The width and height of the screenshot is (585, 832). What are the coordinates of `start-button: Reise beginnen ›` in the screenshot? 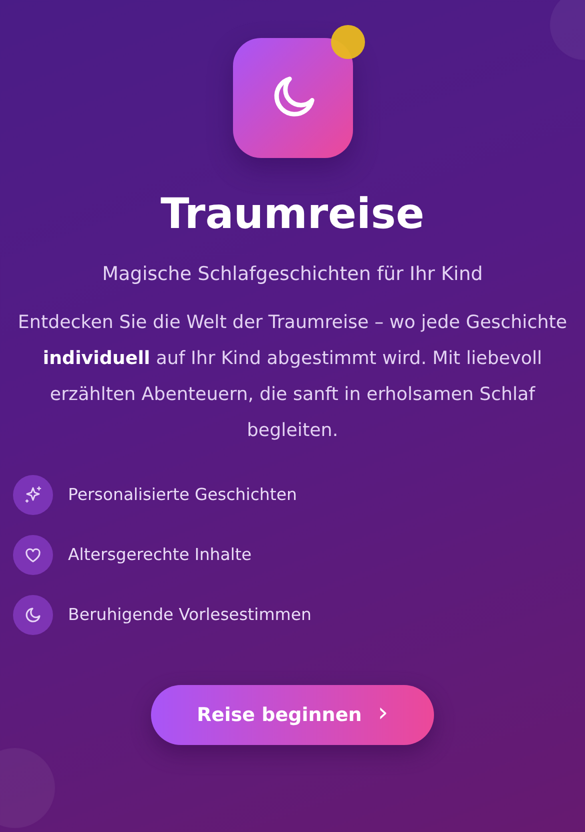 It's located at (292, 714).